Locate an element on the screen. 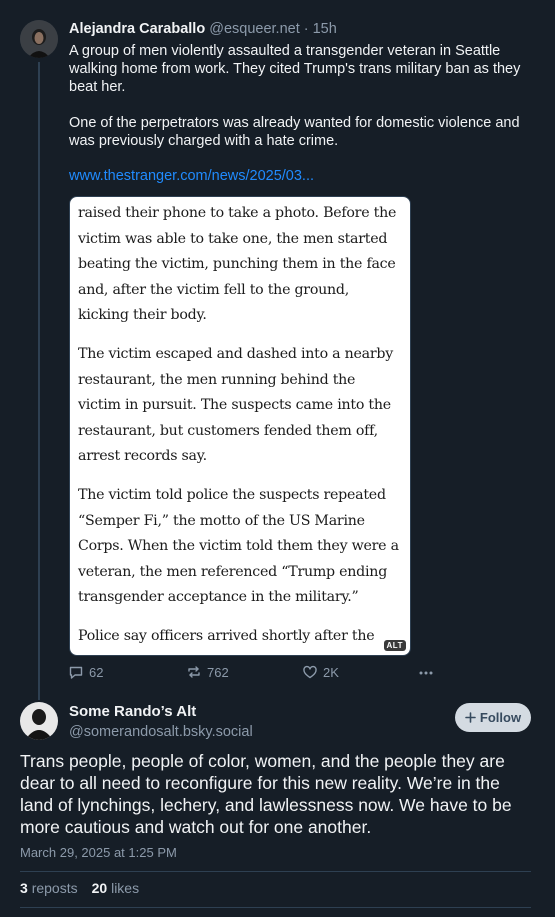 The height and width of the screenshot is (917, 555). reposts-label: reposts is located at coordinates (54, 888).